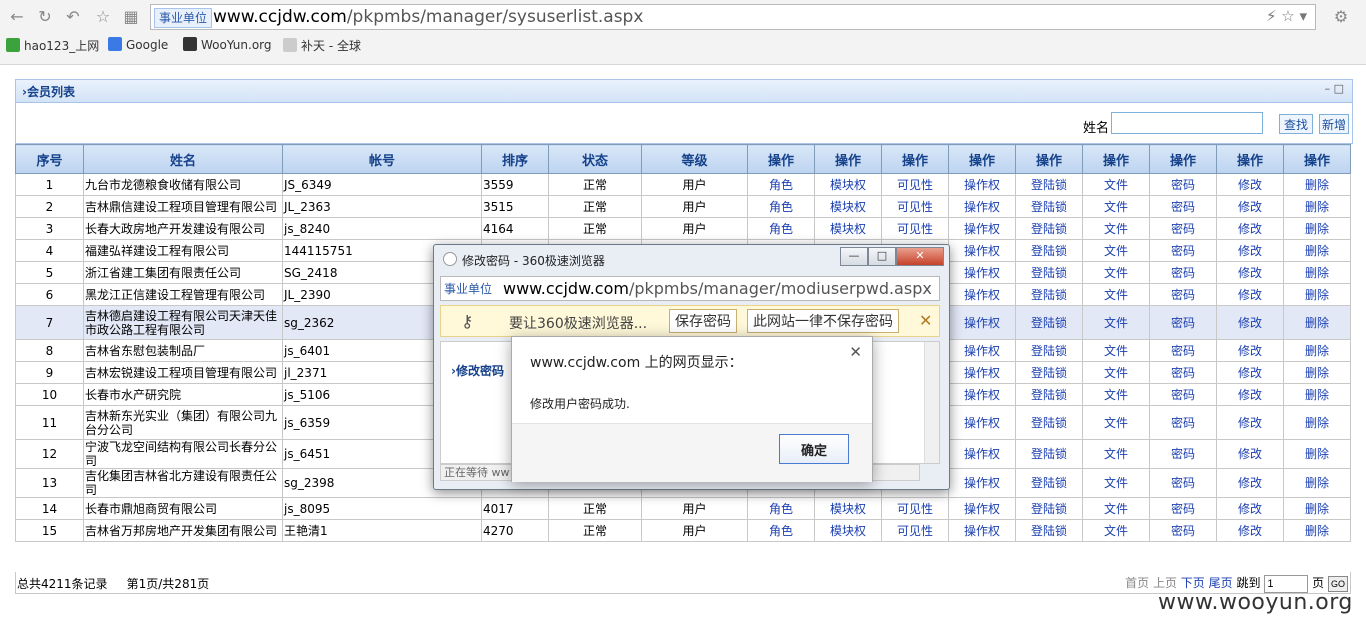 The width and height of the screenshot is (1366, 631). Describe the element at coordinates (322, 45) in the screenshot. I see `bookmark-butian: 补天 - 全球` at that location.